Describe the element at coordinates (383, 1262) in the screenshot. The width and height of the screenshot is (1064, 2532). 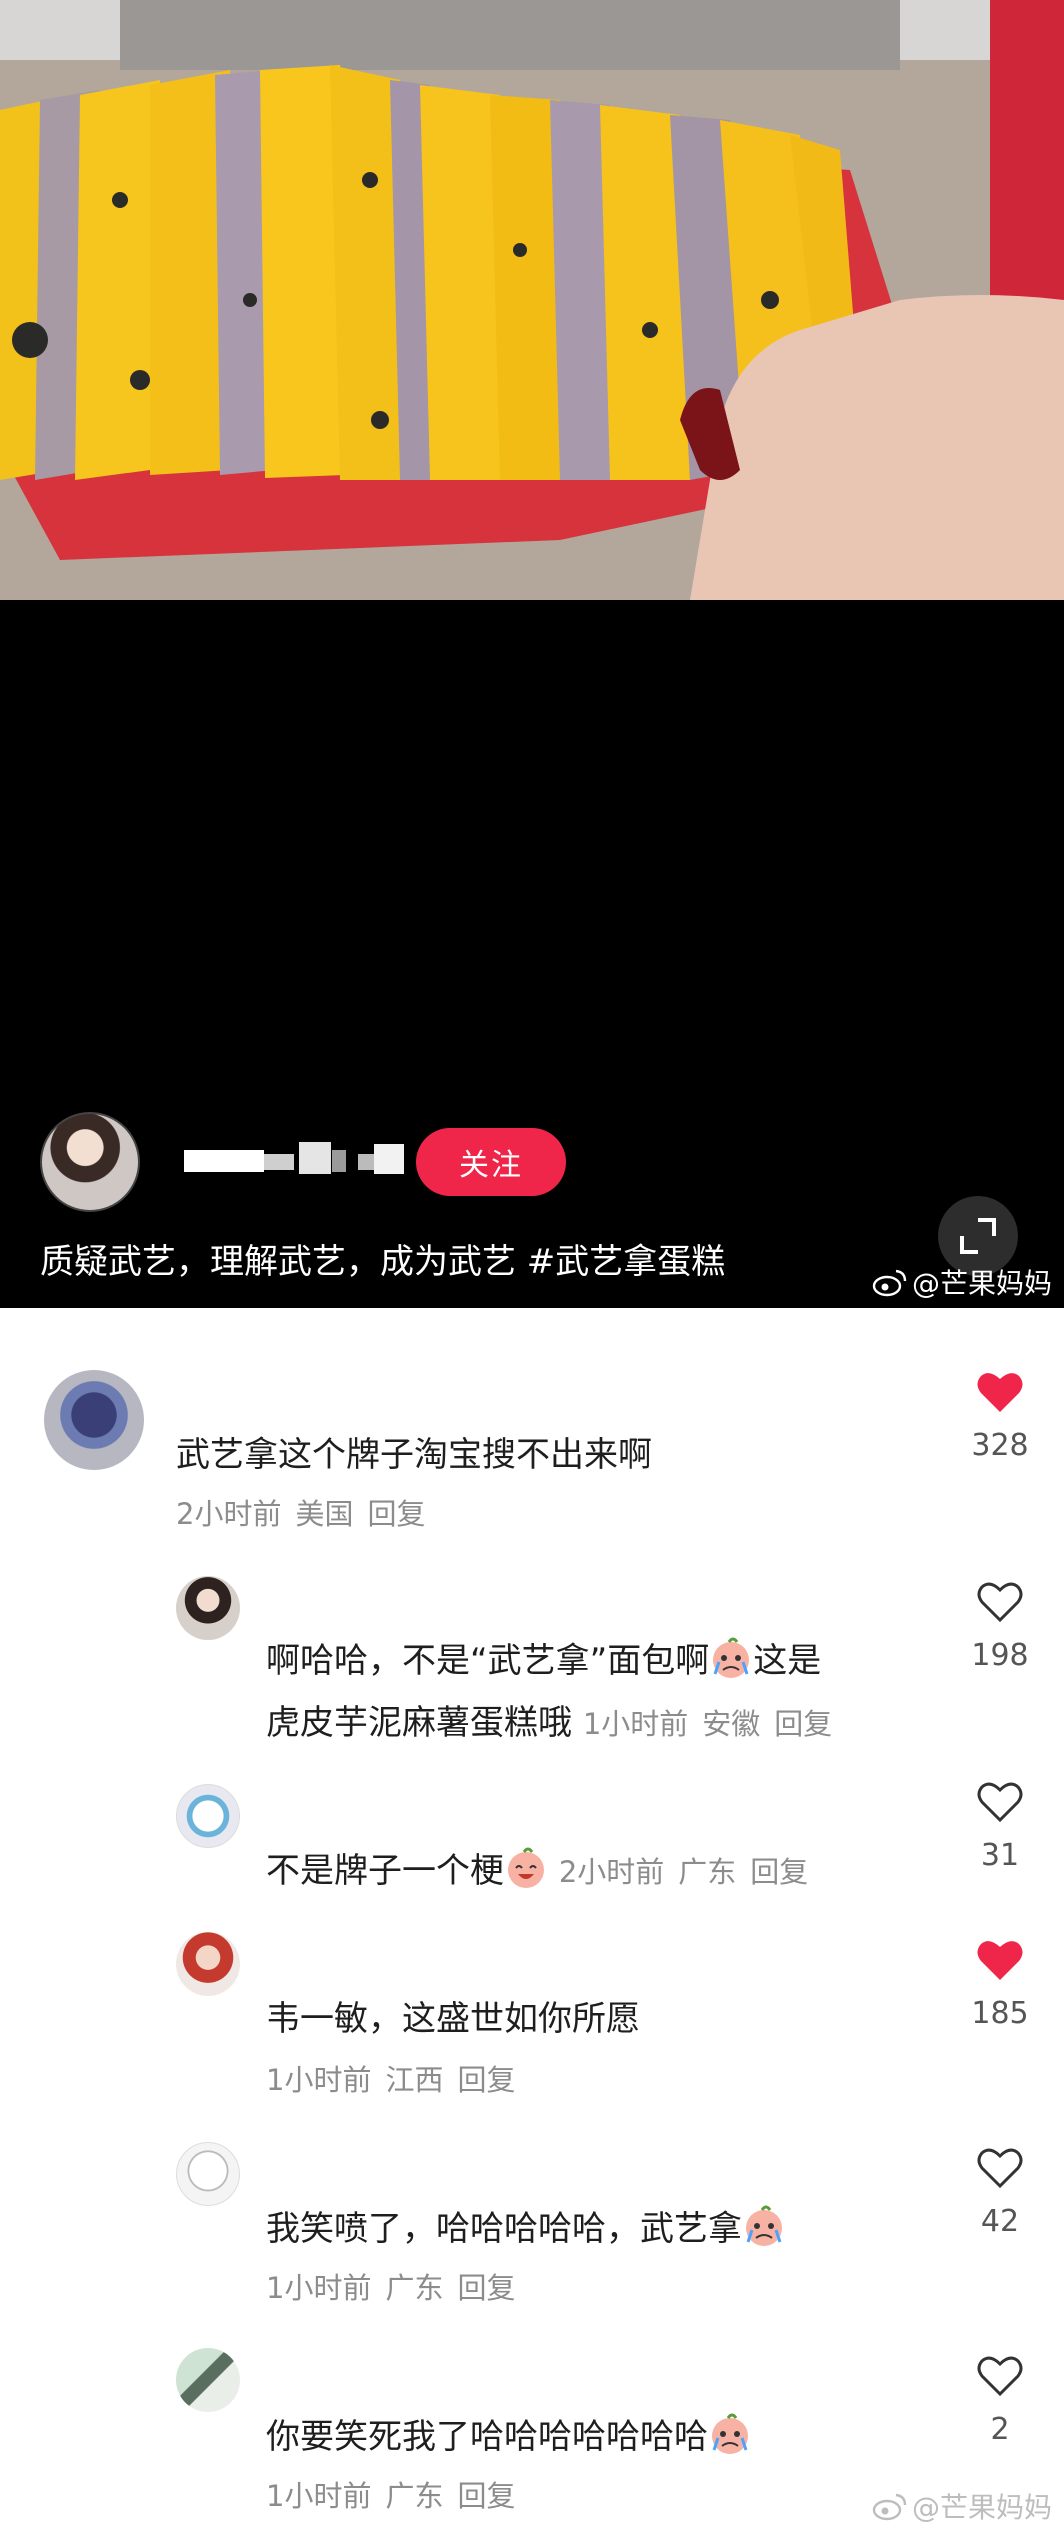
I see `video-caption: 质疑武艺，理解武艺，成为武艺 #武艺拿蛋糕` at that location.